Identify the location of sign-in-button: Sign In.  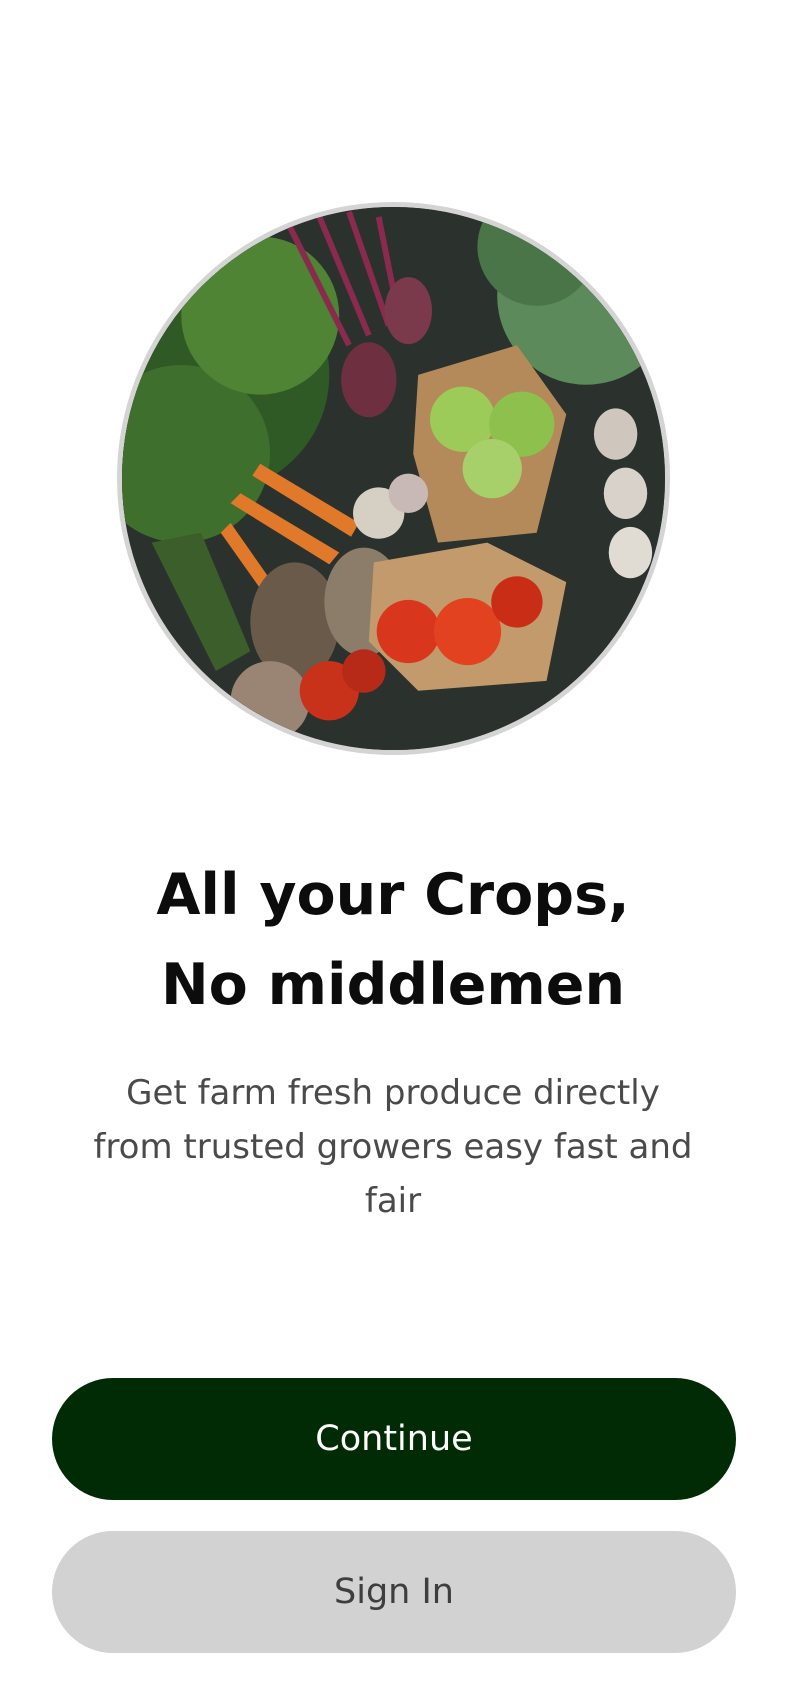
(394, 1592).